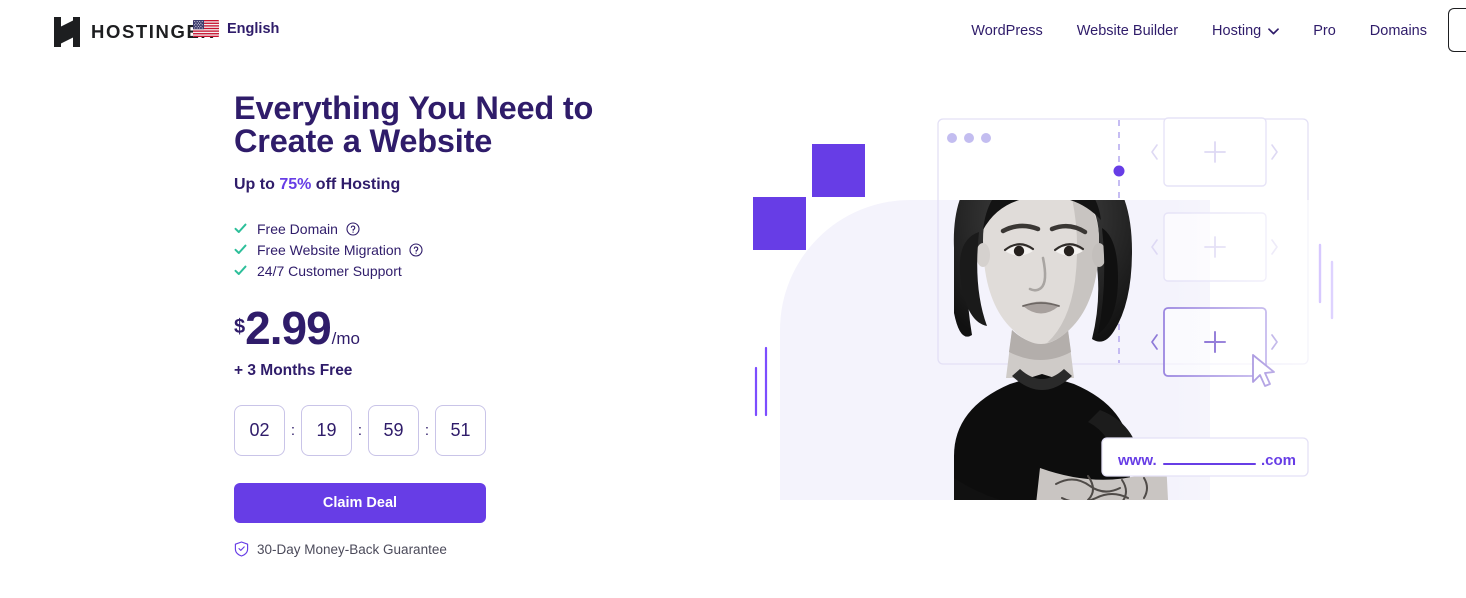 This screenshot has width=1466, height=598. I want to click on price-amount: 2.99, so click(288, 328).